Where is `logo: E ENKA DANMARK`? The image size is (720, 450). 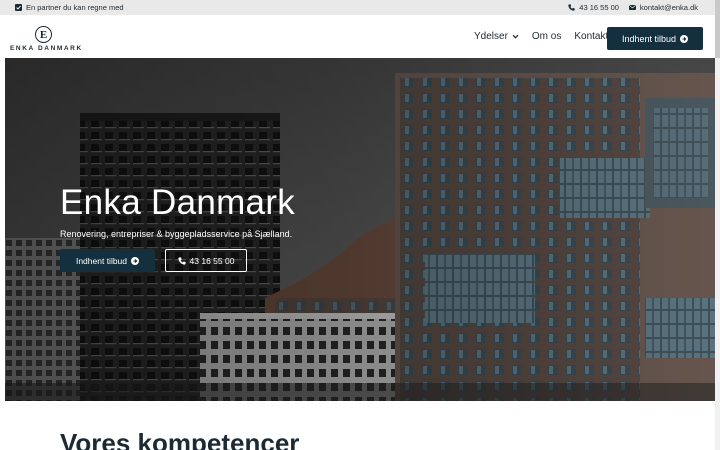 logo: E ENKA DANMARK is located at coordinates (46, 39).